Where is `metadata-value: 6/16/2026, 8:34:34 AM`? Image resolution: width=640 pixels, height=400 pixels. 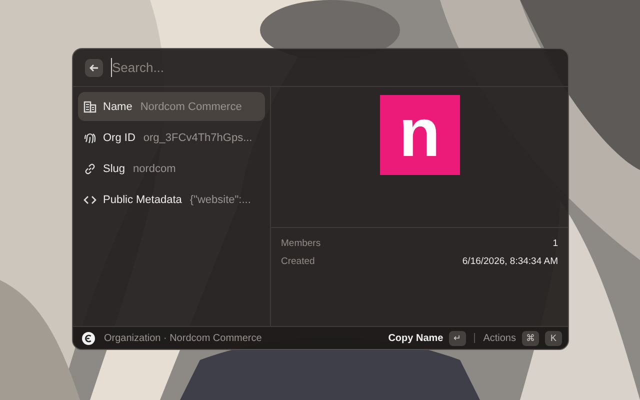
metadata-value: 6/16/2026, 8:34:34 AM is located at coordinates (510, 261).